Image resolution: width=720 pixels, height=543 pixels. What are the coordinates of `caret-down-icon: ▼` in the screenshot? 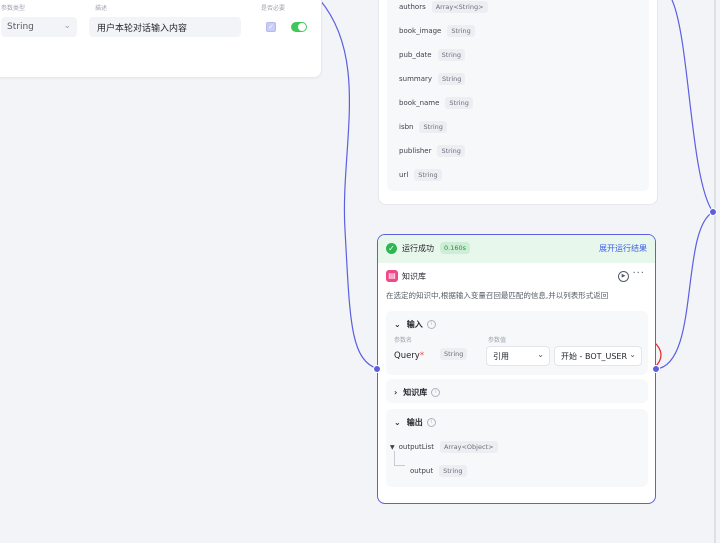 It's located at (392, 447).